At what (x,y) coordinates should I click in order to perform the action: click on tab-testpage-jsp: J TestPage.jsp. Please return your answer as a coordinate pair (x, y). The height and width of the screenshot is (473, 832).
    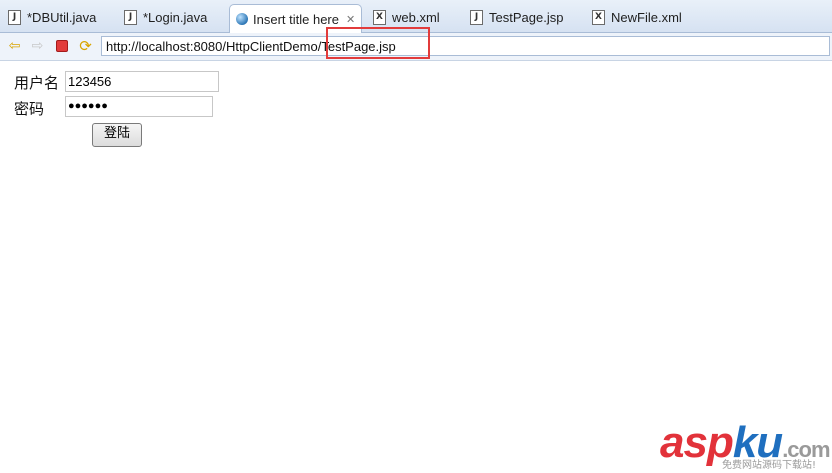
    Looking at the image, I should click on (516, 17).